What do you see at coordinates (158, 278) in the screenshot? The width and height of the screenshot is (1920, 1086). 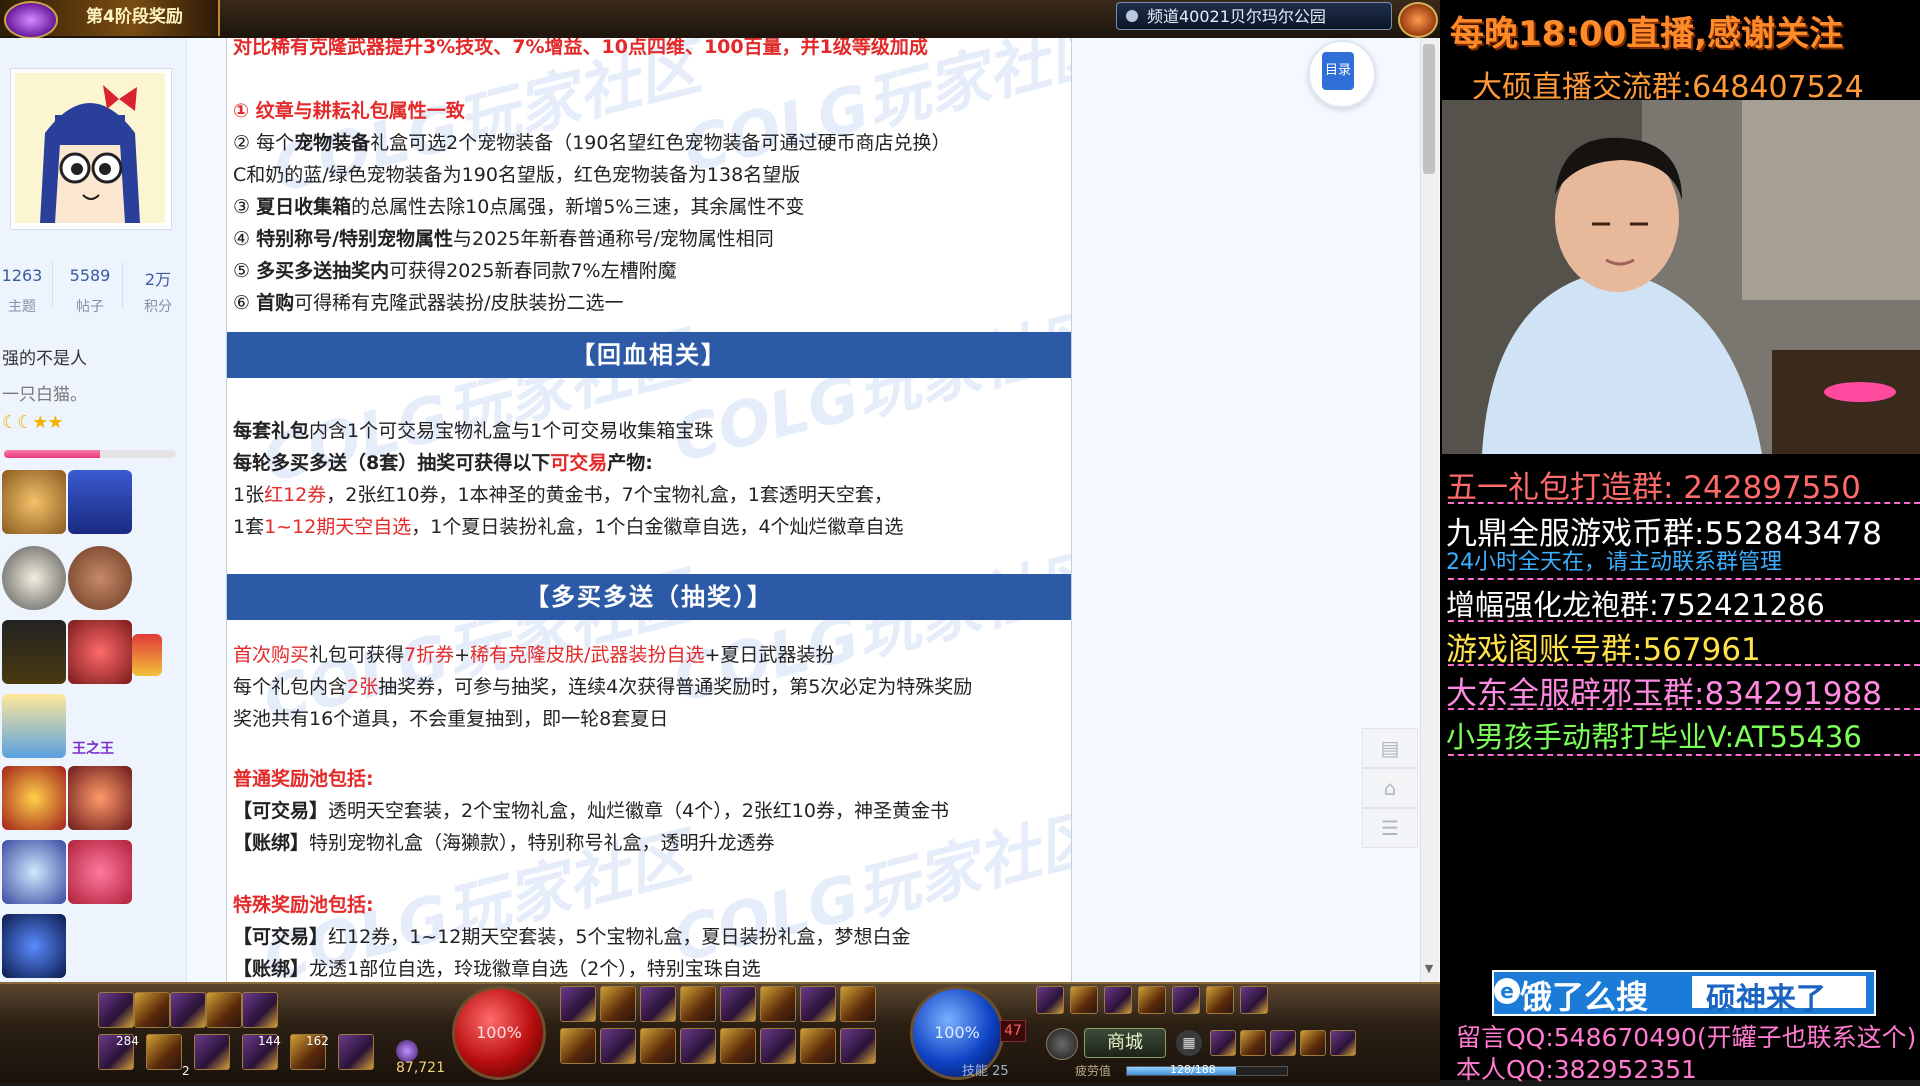 I see `stat-points-value: 2万` at bounding box center [158, 278].